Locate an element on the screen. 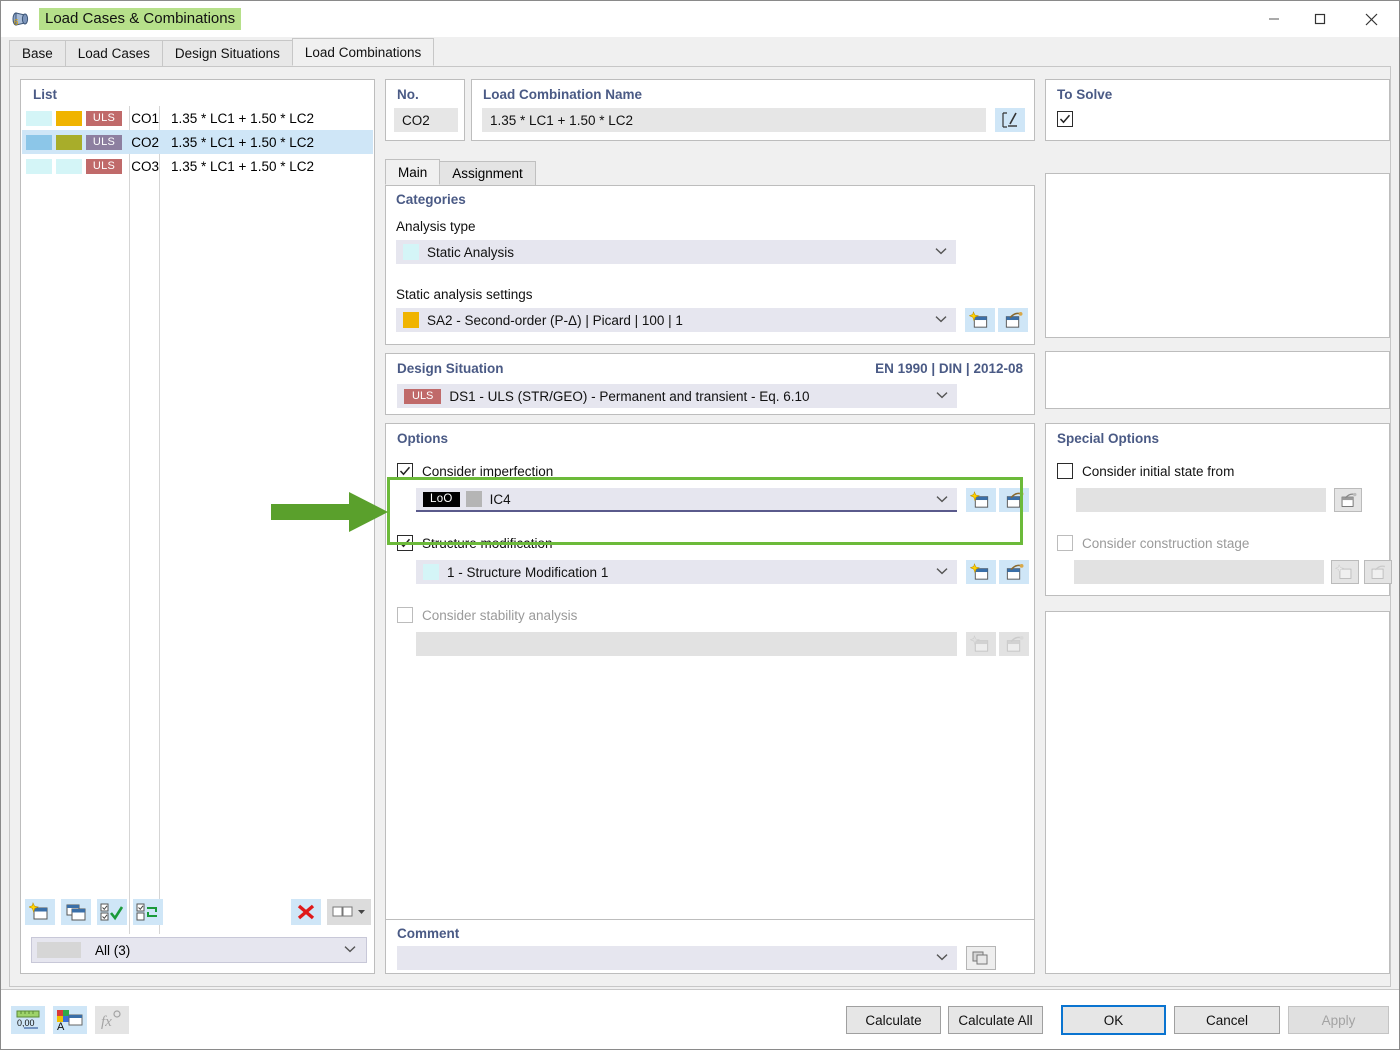 This screenshot has height=1050, width=1400. construction-stage-combo is located at coordinates (1199, 572).